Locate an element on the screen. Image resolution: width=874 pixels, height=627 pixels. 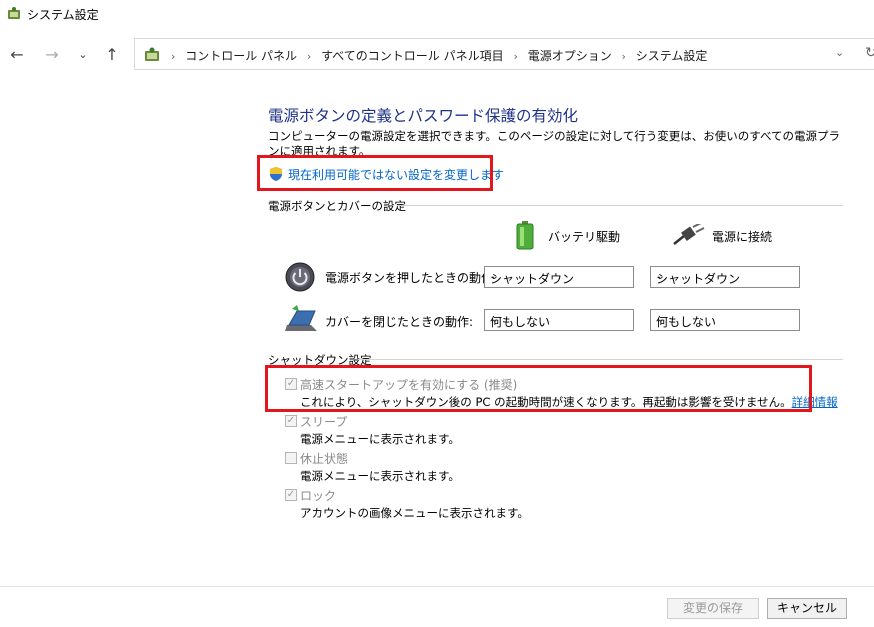
window-title: システム設定 is located at coordinates (63, 15).